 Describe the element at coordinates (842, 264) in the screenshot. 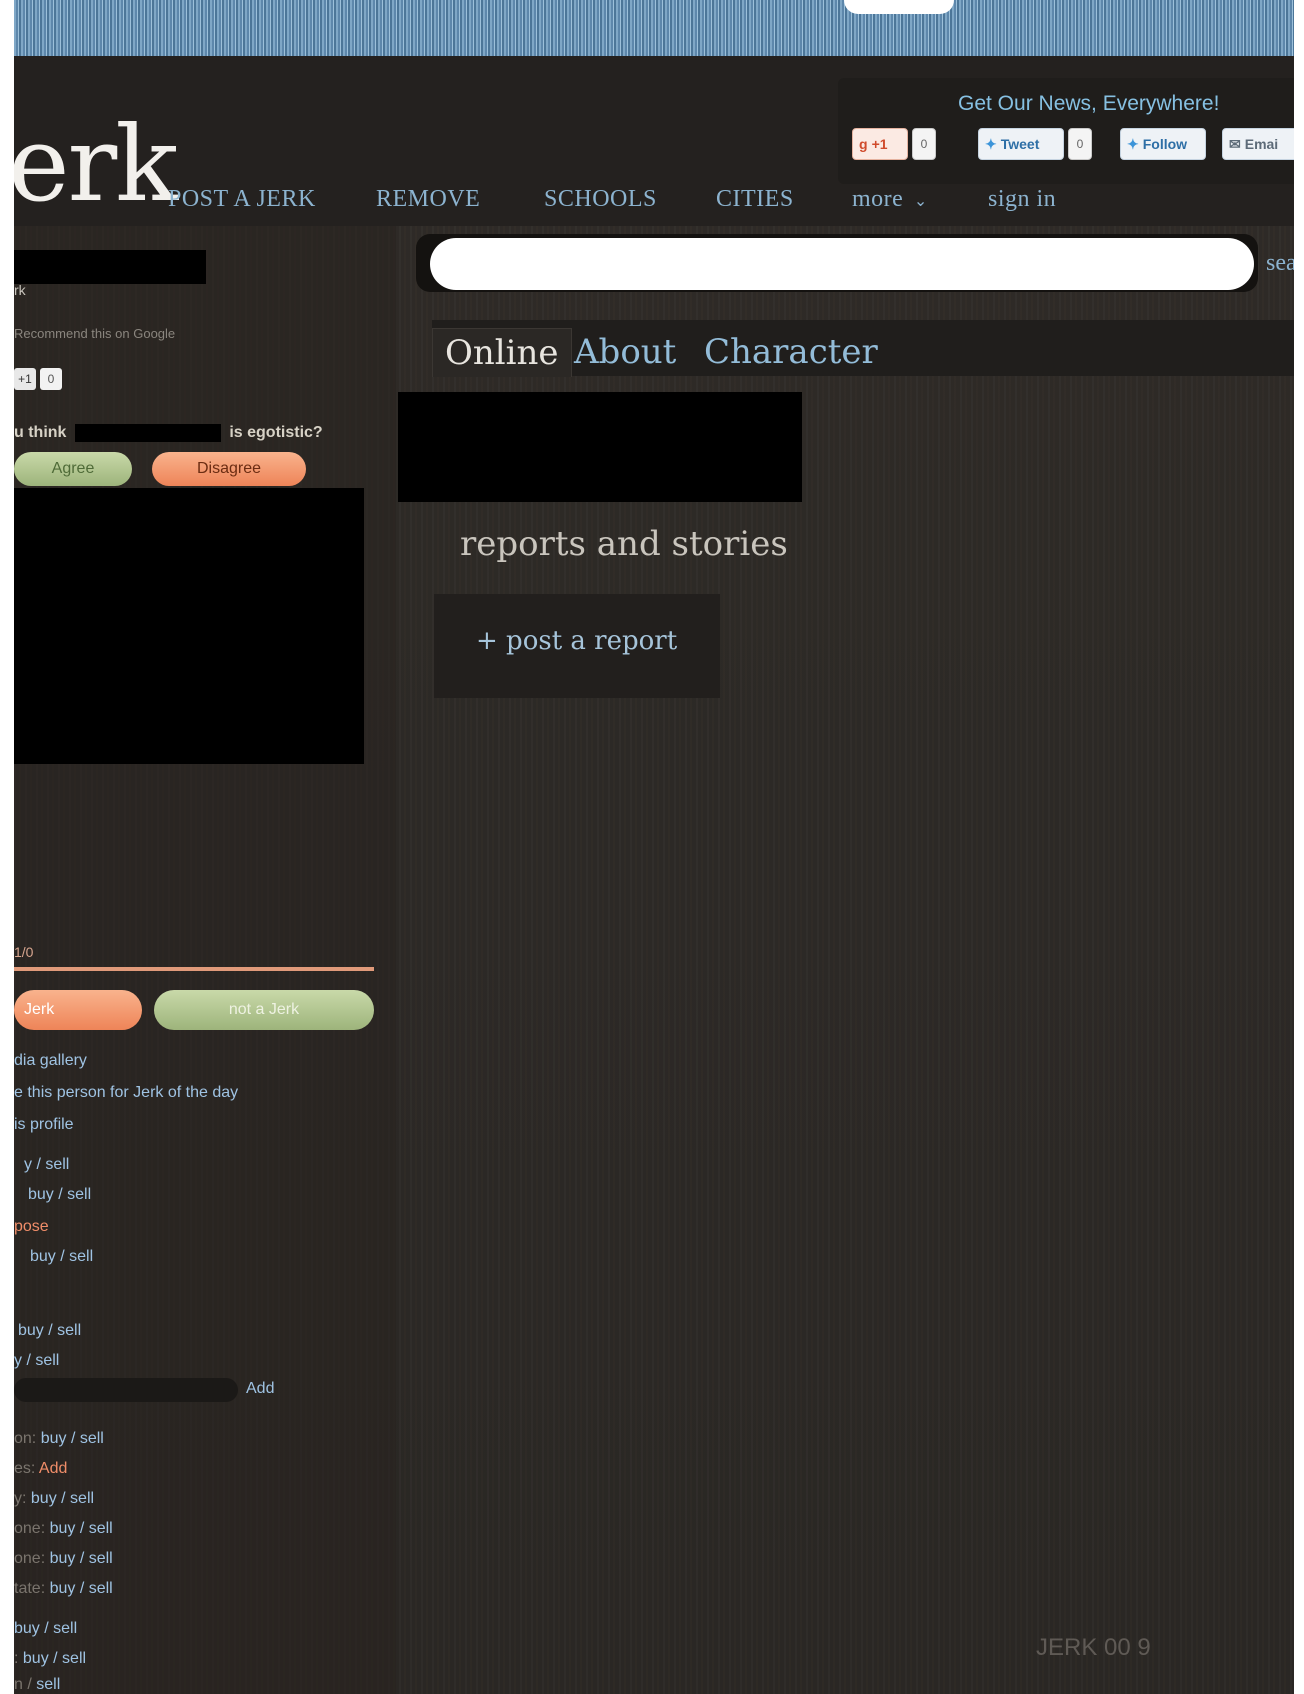

I see `search-input` at that location.